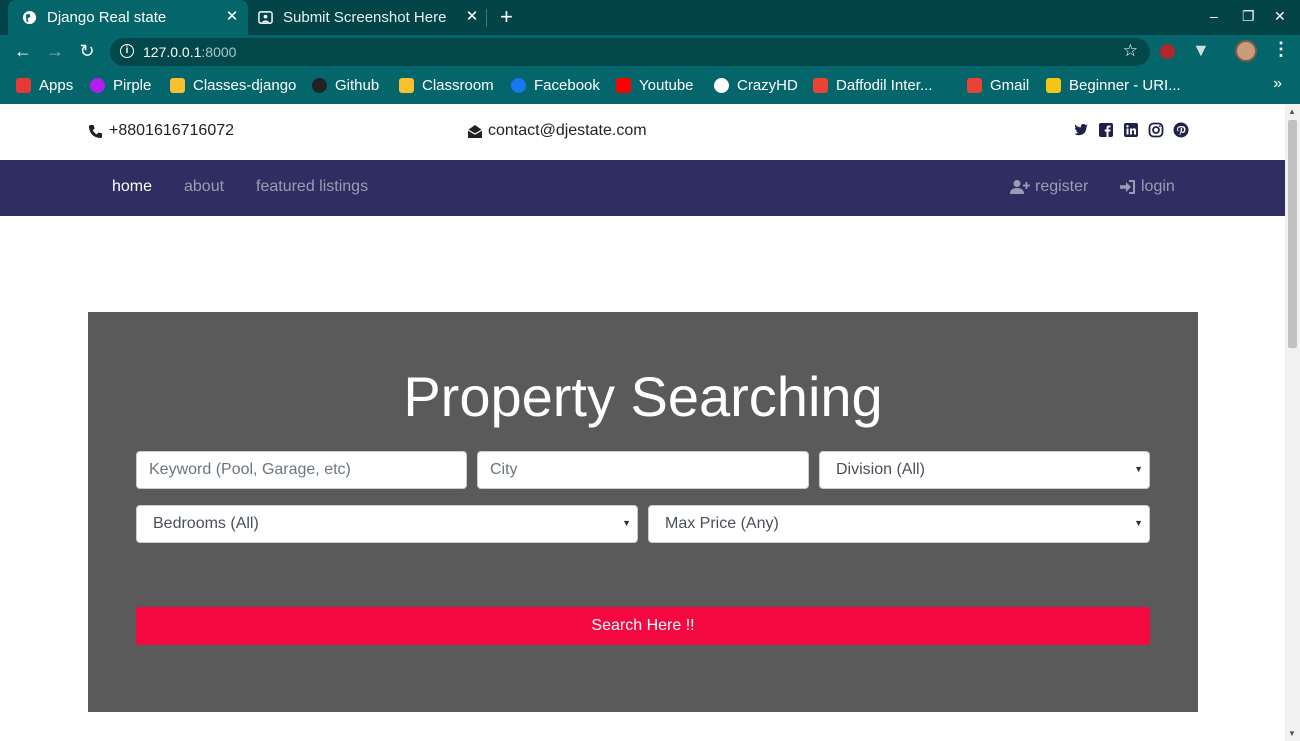 The width and height of the screenshot is (1300, 741). What do you see at coordinates (301, 470) in the screenshot?
I see `keyword-input: Keyword (Pool, Garage, etc)` at bounding box center [301, 470].